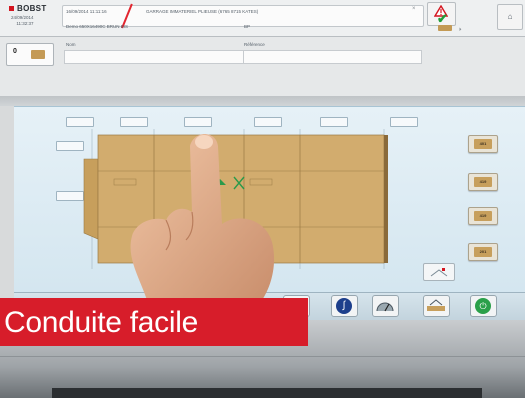  I want to click on name-label: Nom, so click(71, 44).